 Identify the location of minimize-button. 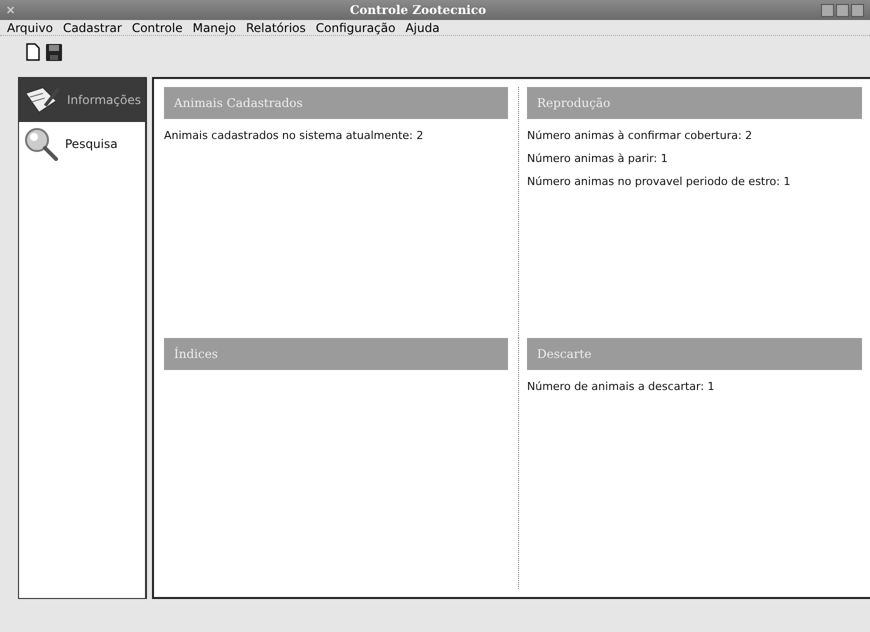
(827, 10).